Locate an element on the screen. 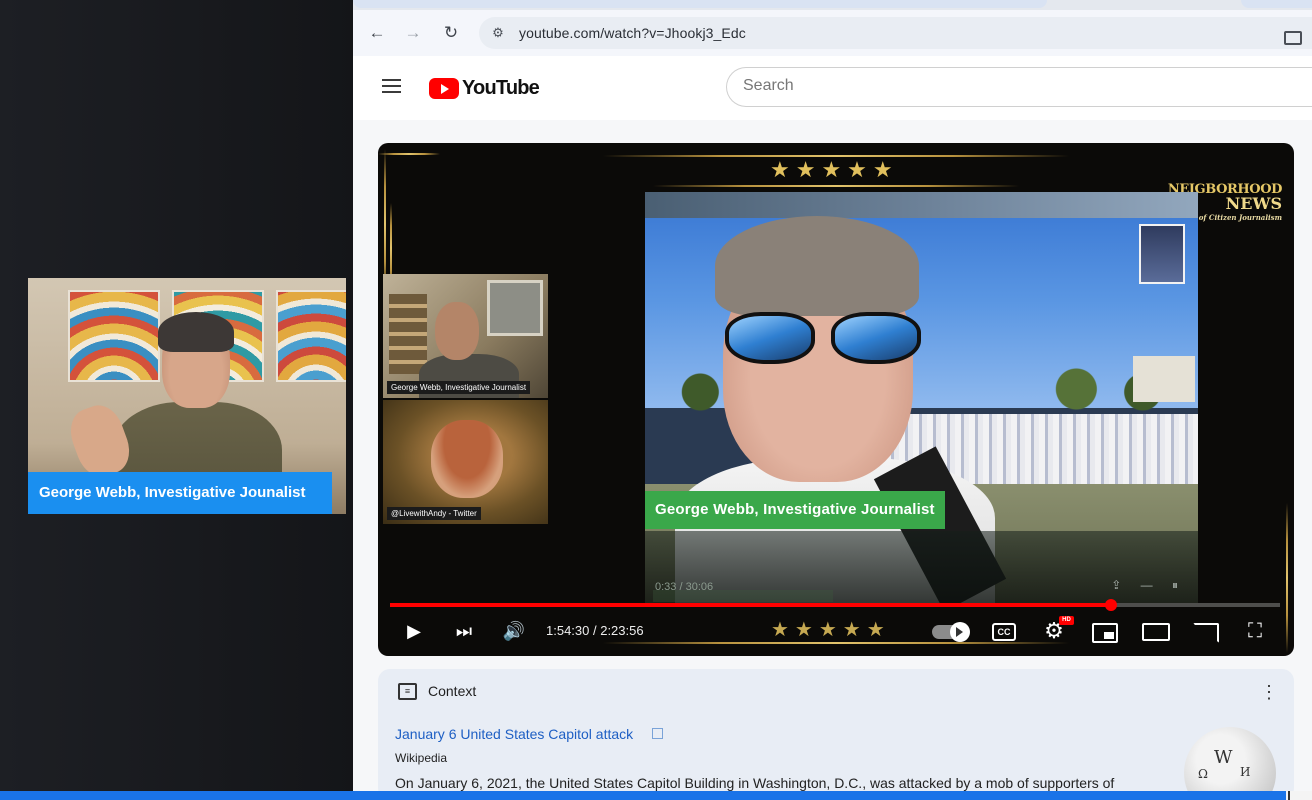  person-hair is located at coordinates (817, 266).